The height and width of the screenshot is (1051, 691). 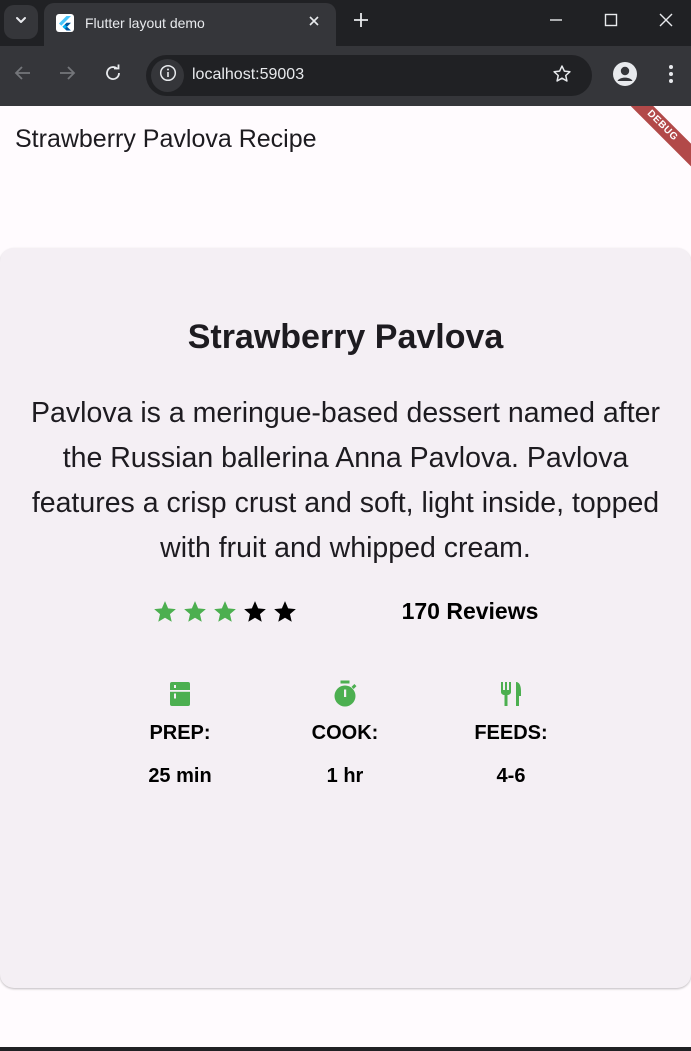 I want to click on arrow-left-icon, so click(x=23, y=75).